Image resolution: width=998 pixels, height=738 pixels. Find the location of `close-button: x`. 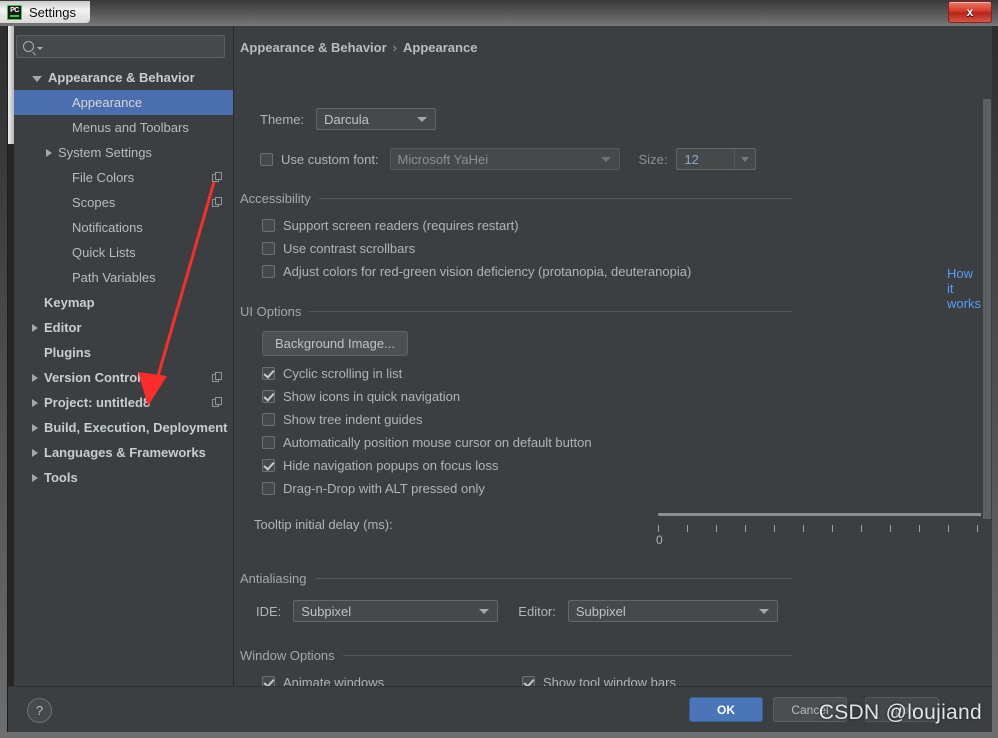

close-button: x is located at coordinates (970, 12).